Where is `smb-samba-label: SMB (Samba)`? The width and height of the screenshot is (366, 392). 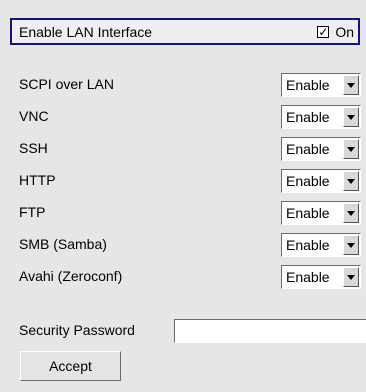 smb-samba-label: SMB (Samba) is located at coordinates (63, 244).